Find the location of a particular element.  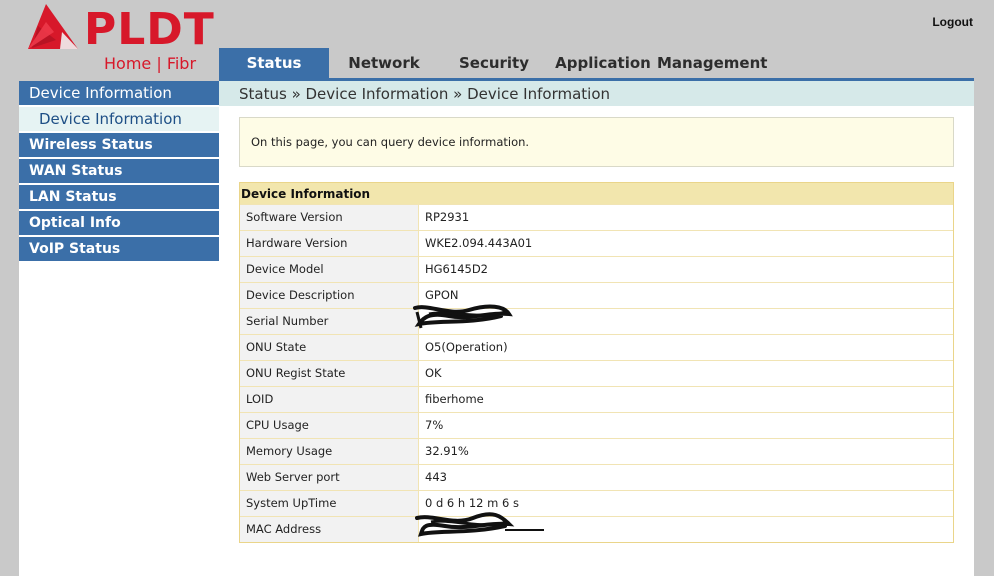

sidebar-item-wireless-status: Wireless Status is located at coordinates (119, 145).